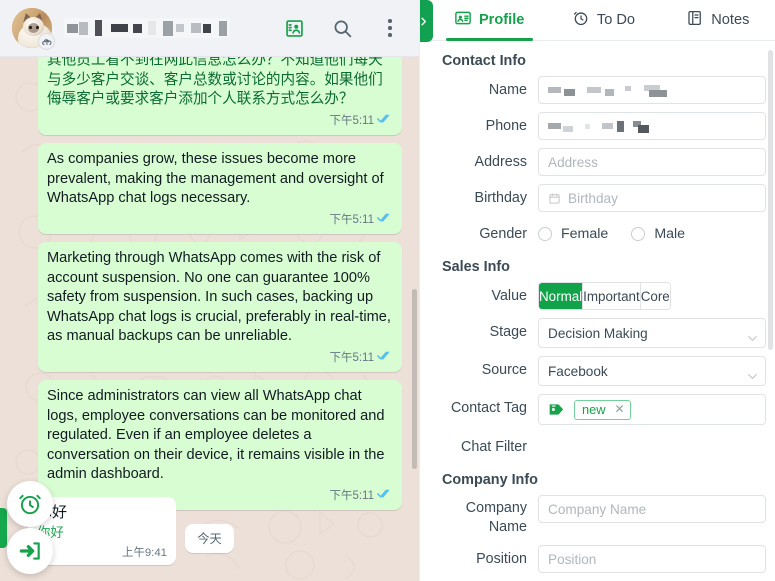  Describe the element at coordinates (638, 234) in the screenshot. I see `radio-male` at that location.